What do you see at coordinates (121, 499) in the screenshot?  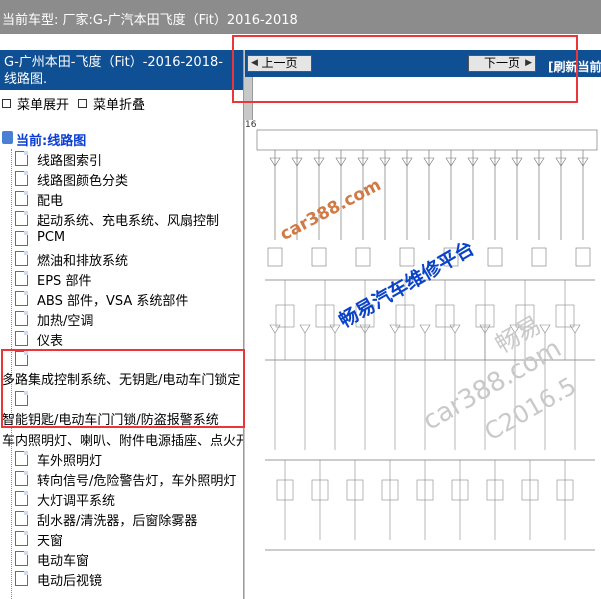 I see `tree-item: 大灯调平系统` at bounding box center [121, 499].